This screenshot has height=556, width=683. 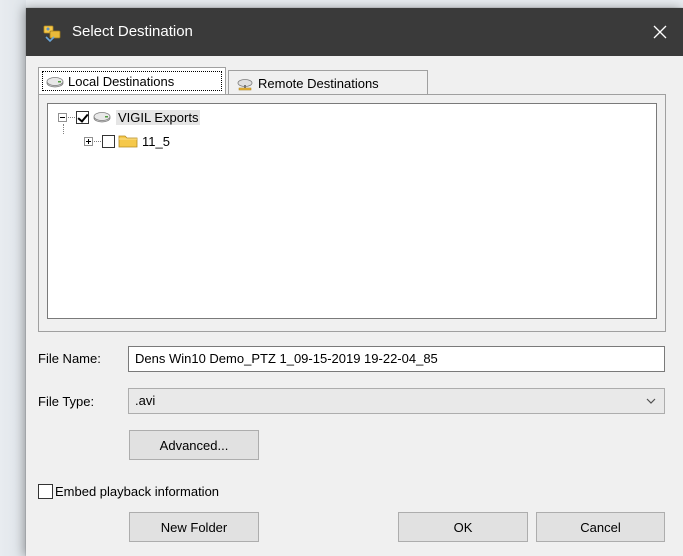 What do you see at coordinates (651, 401) in the screenshot?
I see `chevron-down-icon` at bounding box center [651, 401].